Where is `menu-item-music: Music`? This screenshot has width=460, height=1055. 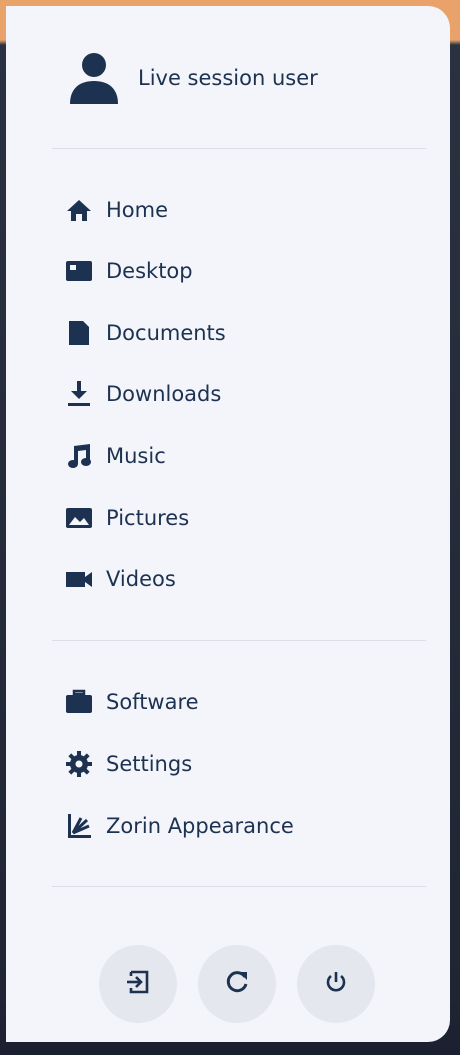
menu-item-music: Music is located at coordinates (115, 456).